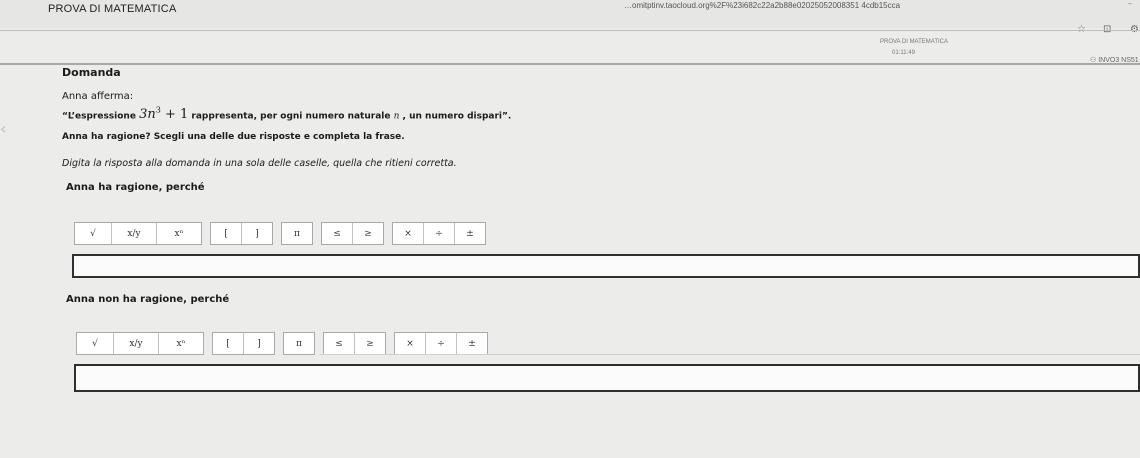 The height and width of the screenshot is (458, 1140). What do you see at coordinates (291, 116) in the screenshot?
I see `stem-mid: rappresenta, per ogni numero naturale` at bounding box center [291, 116].